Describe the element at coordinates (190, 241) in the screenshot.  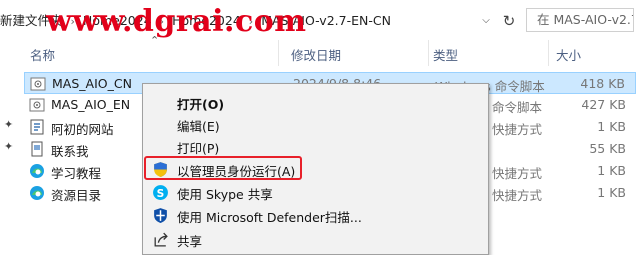
I see `menu-item-label: 共享` at that location.